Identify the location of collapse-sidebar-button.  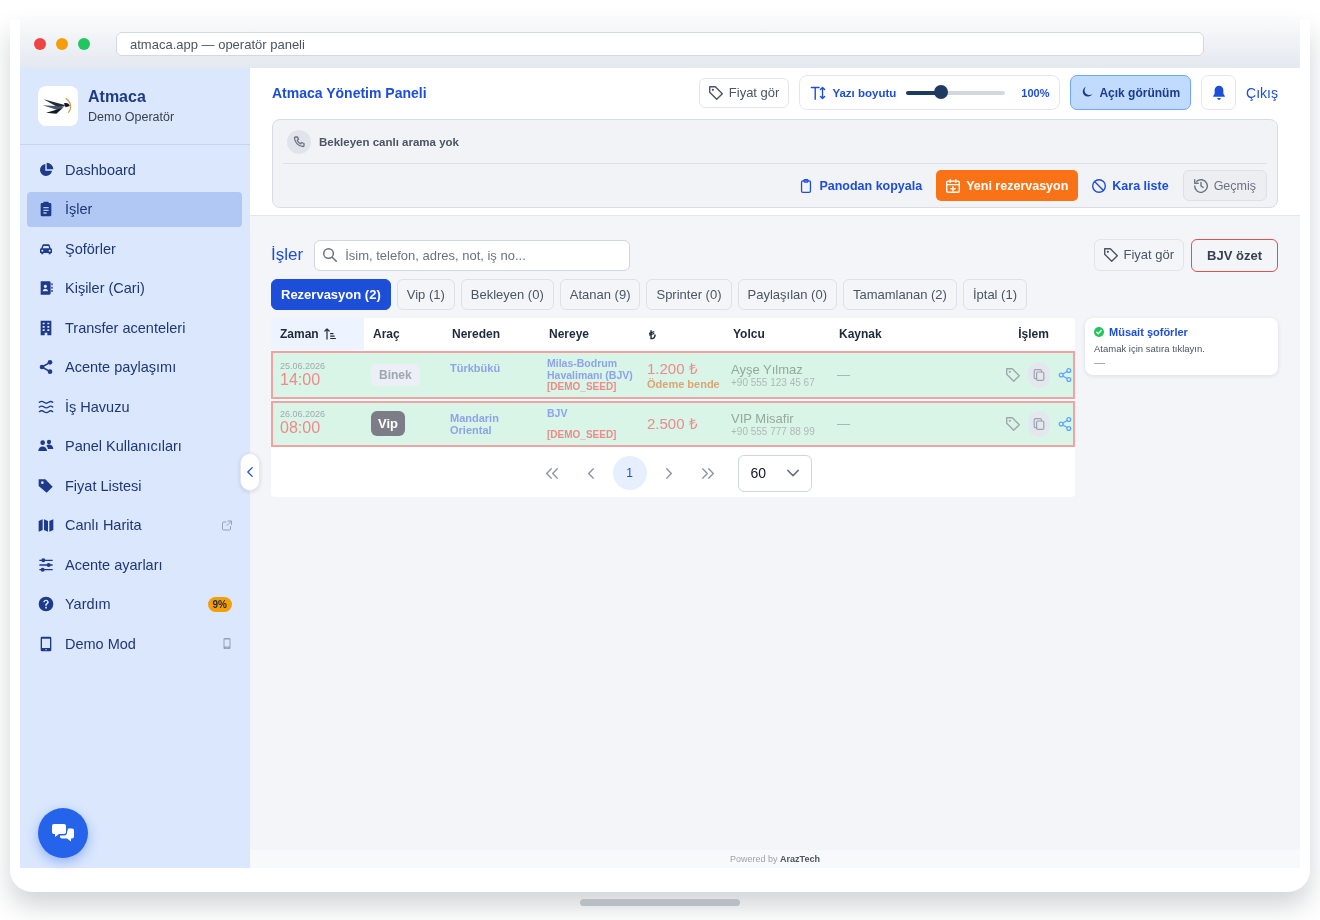
(250, 472).